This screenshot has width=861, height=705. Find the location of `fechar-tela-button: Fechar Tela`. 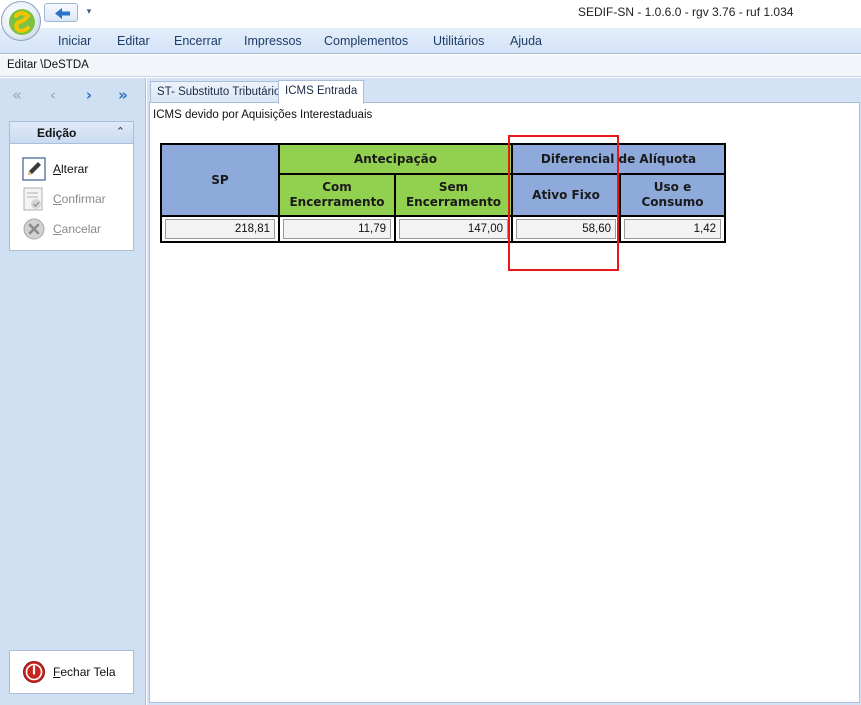

fechar-tela-button: Fechar Tela is located at coordinates (74, 672).